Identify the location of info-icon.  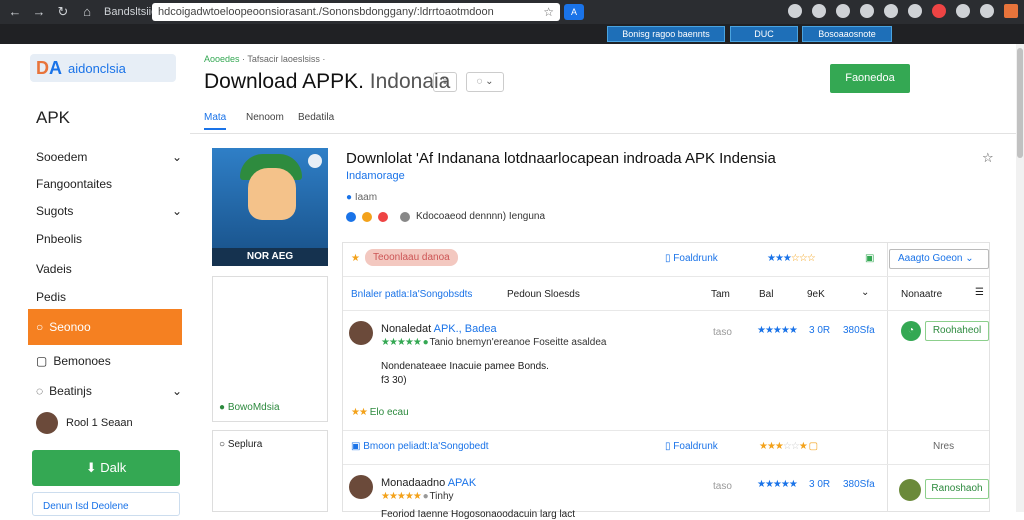
(405, 216).